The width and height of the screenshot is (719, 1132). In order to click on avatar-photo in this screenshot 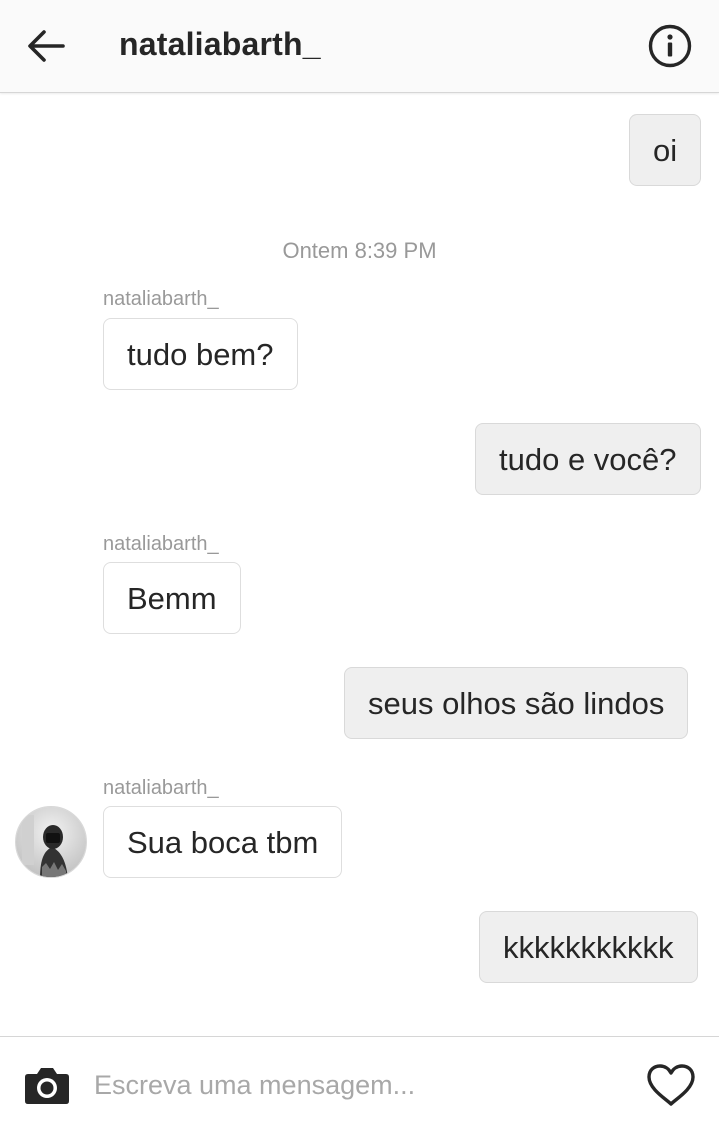, I will do `click(51, 842)`.